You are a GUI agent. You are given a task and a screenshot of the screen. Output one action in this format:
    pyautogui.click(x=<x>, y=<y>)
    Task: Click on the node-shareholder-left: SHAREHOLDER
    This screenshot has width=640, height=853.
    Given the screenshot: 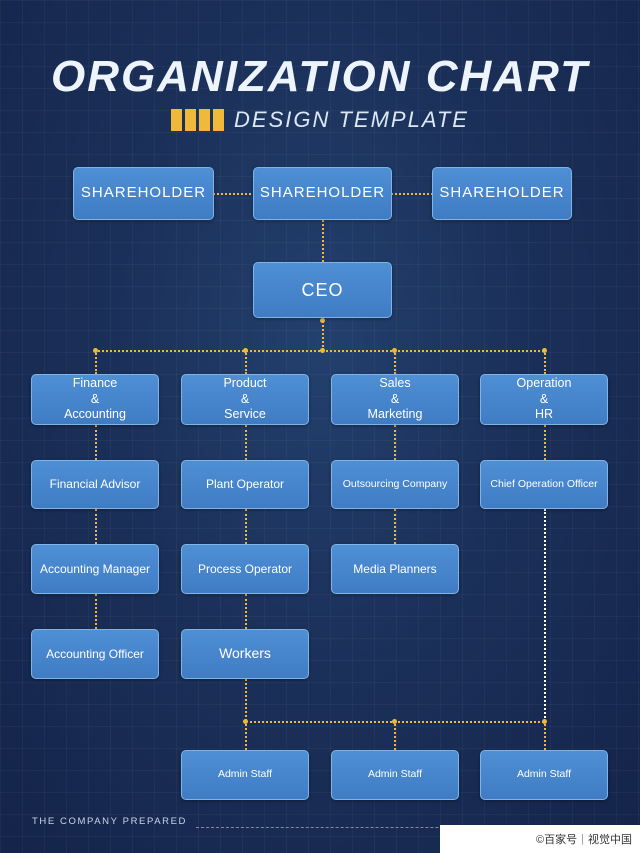 What is the action you would take?
    pyautogui.click(x=143, y=193)
    